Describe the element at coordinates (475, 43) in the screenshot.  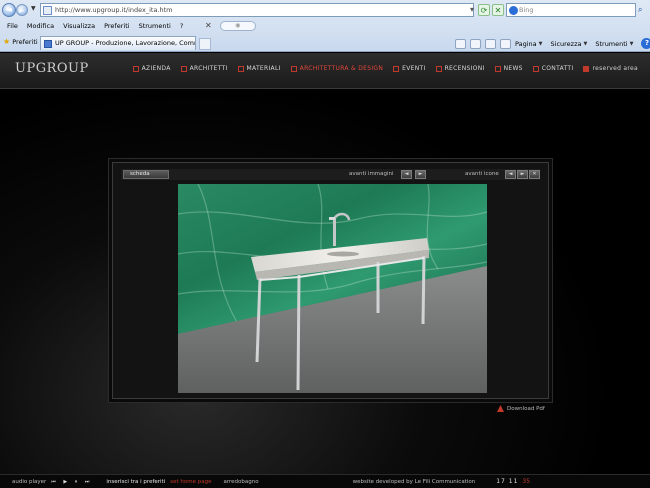
I see `feeds-icon` at that location.